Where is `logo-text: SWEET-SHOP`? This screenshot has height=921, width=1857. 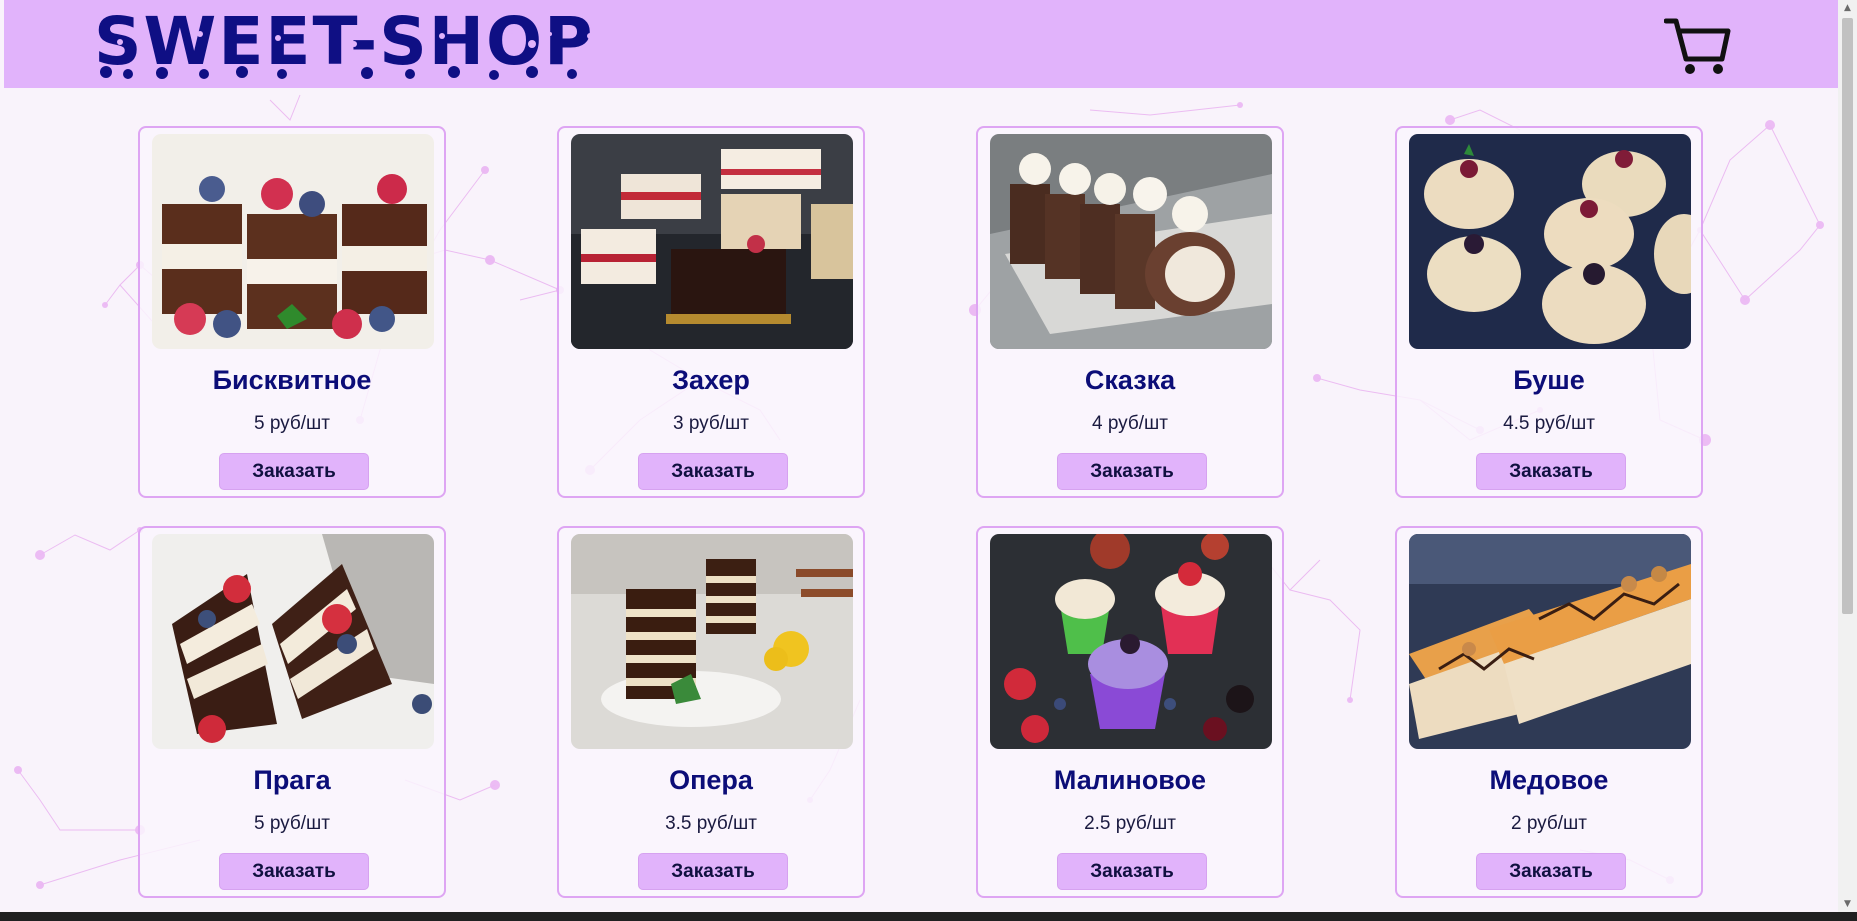 logo-text: SWEET-SHOP is located at coordinates (344, 42).